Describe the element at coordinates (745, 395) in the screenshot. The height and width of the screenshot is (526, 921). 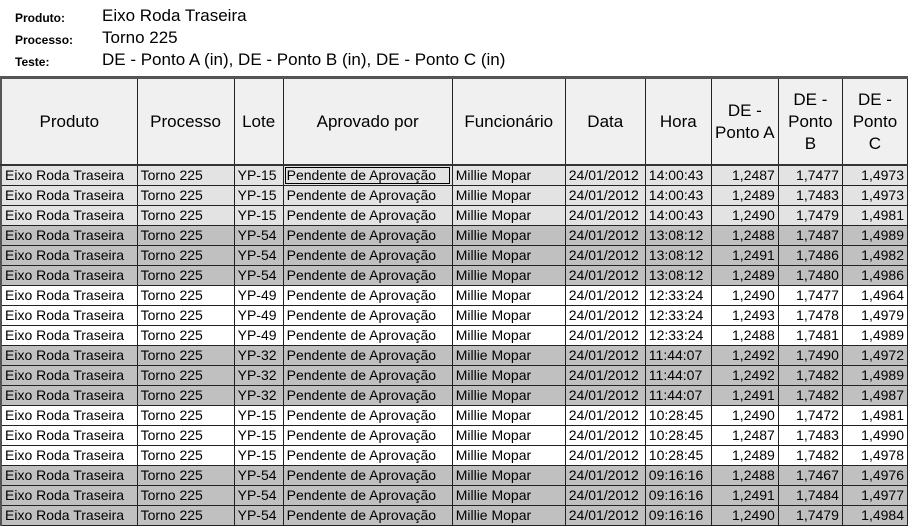
I see `cell-ponto-a: 1,2491` at that location.